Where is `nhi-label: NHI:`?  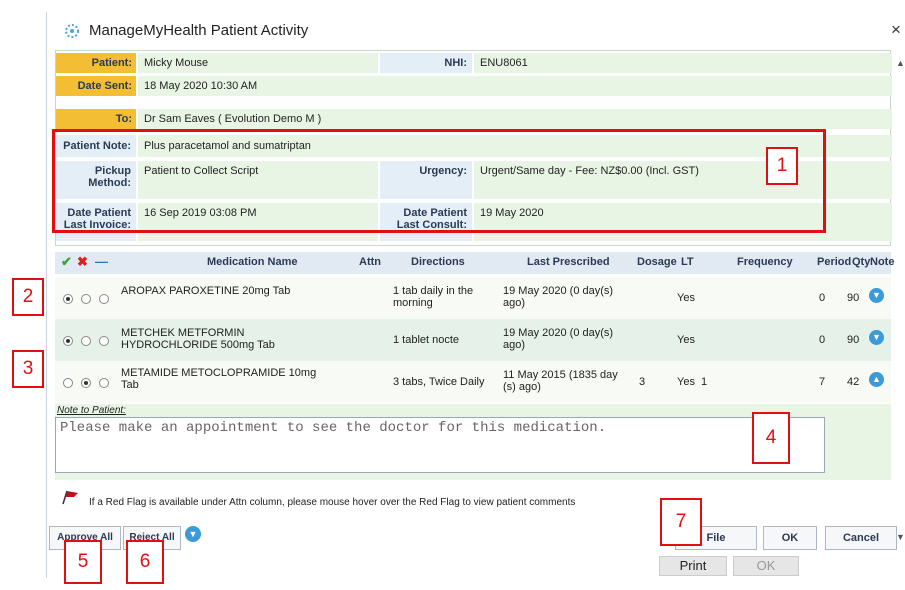 nhi-label: NHI: is located at coordinates (426, 63).